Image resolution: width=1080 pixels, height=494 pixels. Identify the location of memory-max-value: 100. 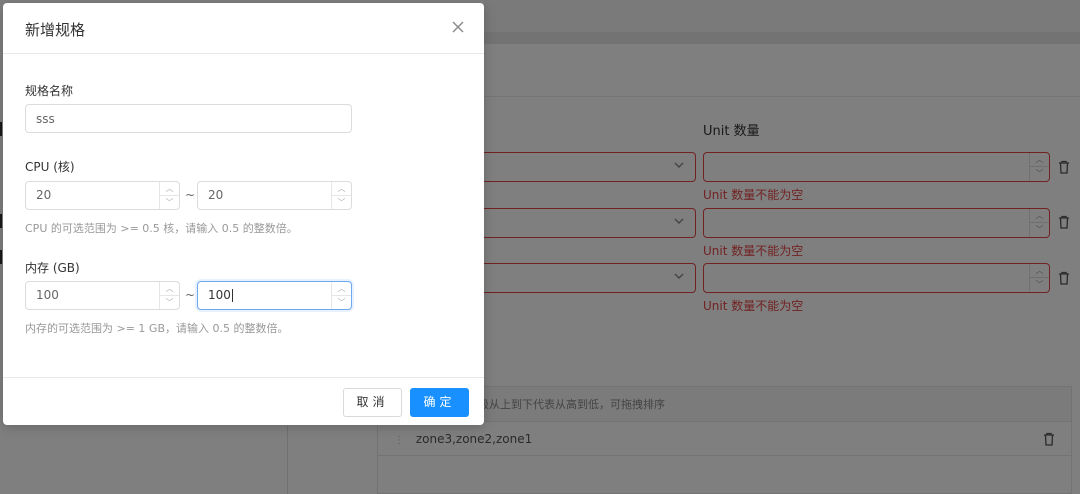
(219, 295).